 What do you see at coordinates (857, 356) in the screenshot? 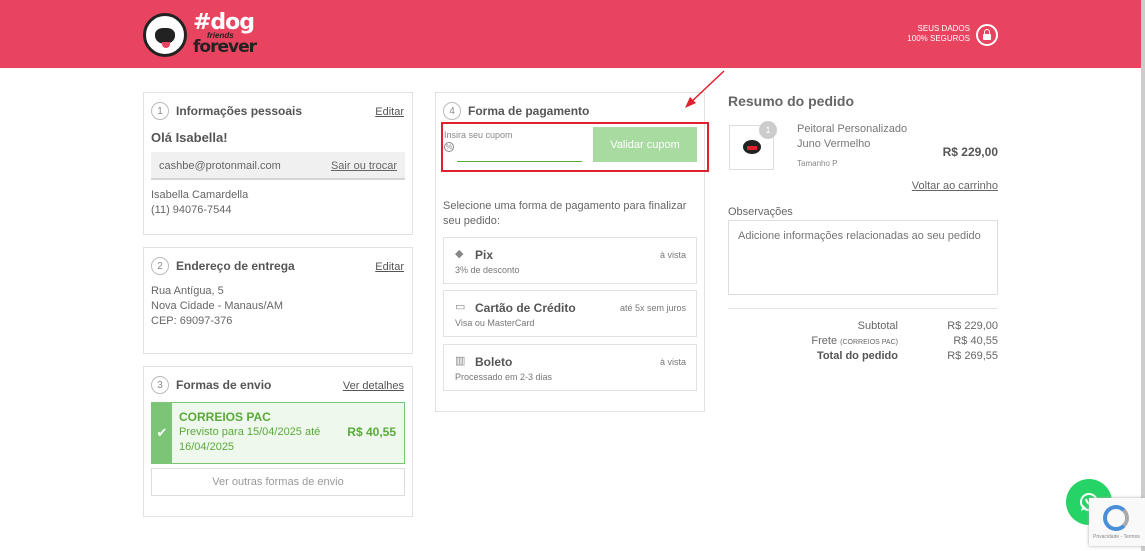
I see `total-label: Total do pedido` at bounding box center [857, 356].